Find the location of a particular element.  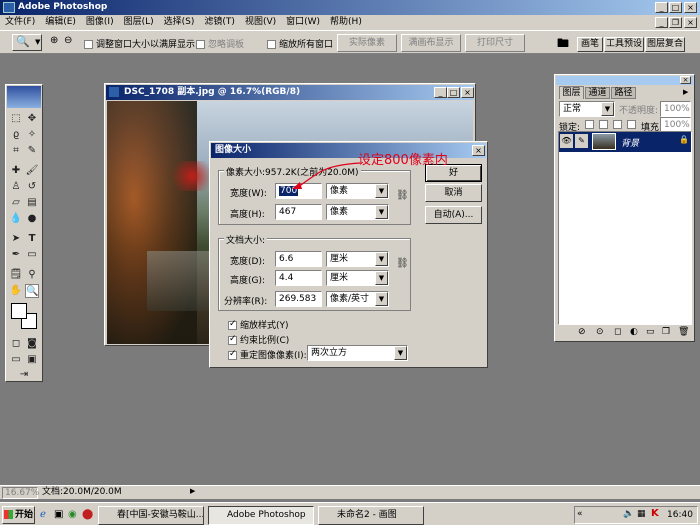

minimize-button: _ is located at coordinates (661, 7).